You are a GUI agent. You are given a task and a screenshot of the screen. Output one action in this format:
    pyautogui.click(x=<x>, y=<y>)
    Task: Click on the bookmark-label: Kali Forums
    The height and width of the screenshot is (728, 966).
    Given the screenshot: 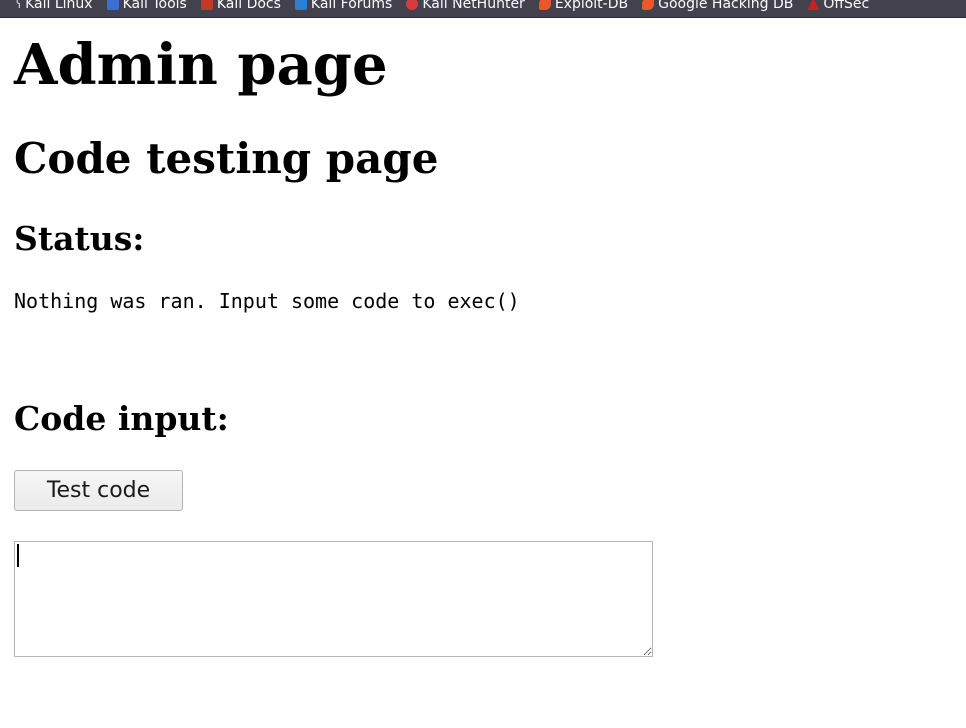 What is the action you would take?
    pyautogui.click(x=351, y=6)
    